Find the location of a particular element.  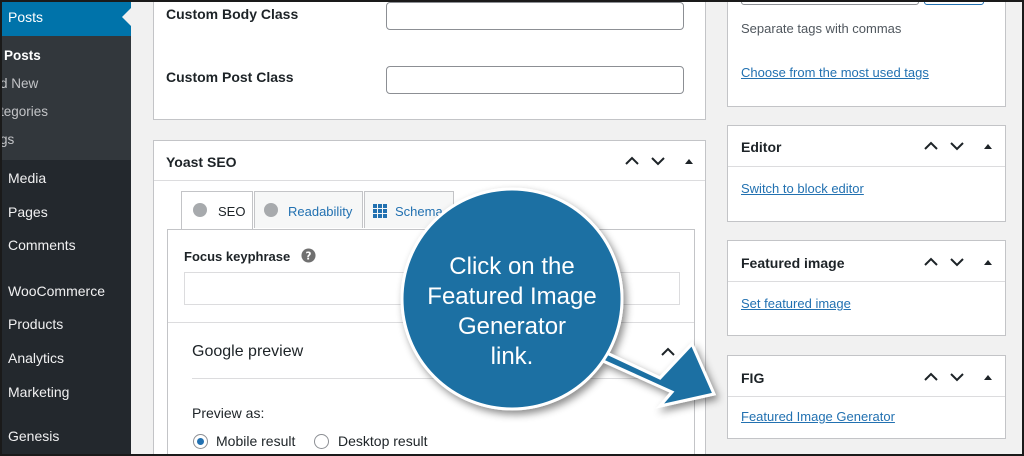

most-used-tags-link: Choose from the most used tags is located at coordinates (835, 72).